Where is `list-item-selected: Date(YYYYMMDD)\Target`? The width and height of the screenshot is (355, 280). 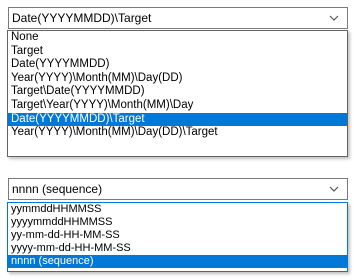
list-item-selected: Date(YYYYMMDD)\Target is located at coordinates (177, 119).